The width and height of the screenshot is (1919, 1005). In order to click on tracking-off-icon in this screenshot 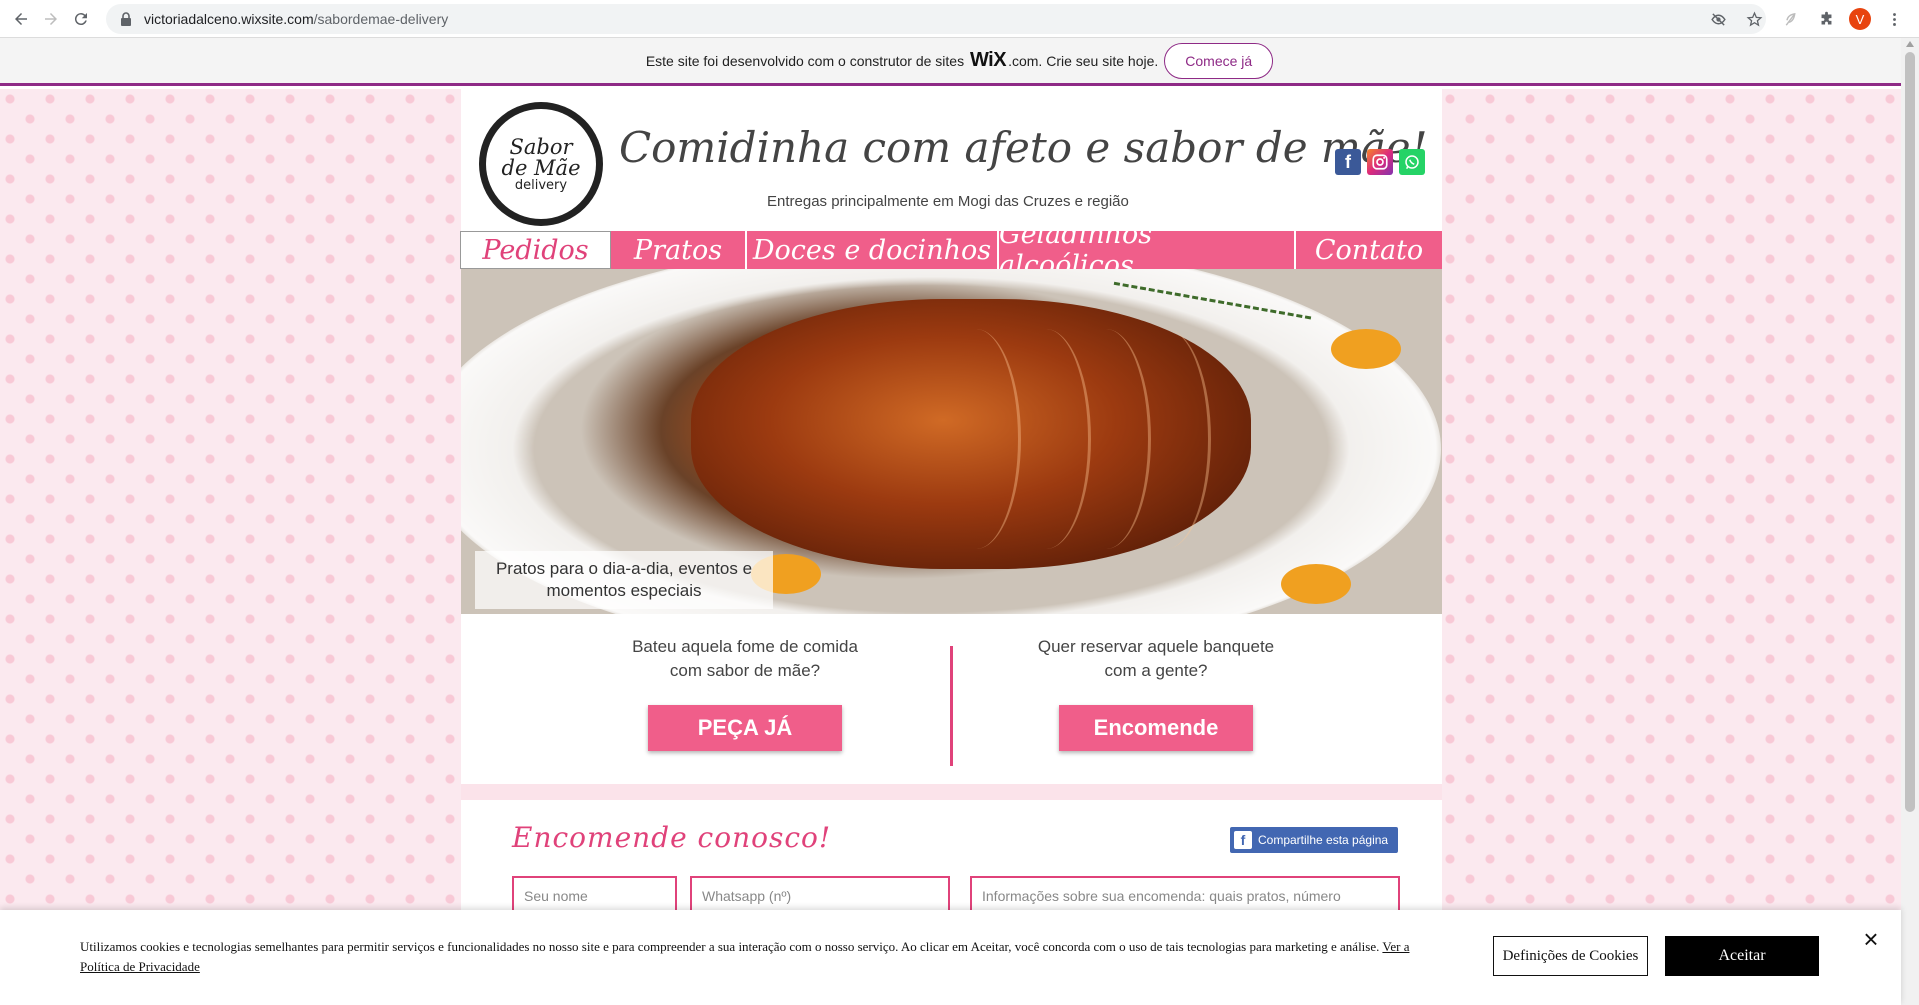, I will do `click(1718, 19)`.